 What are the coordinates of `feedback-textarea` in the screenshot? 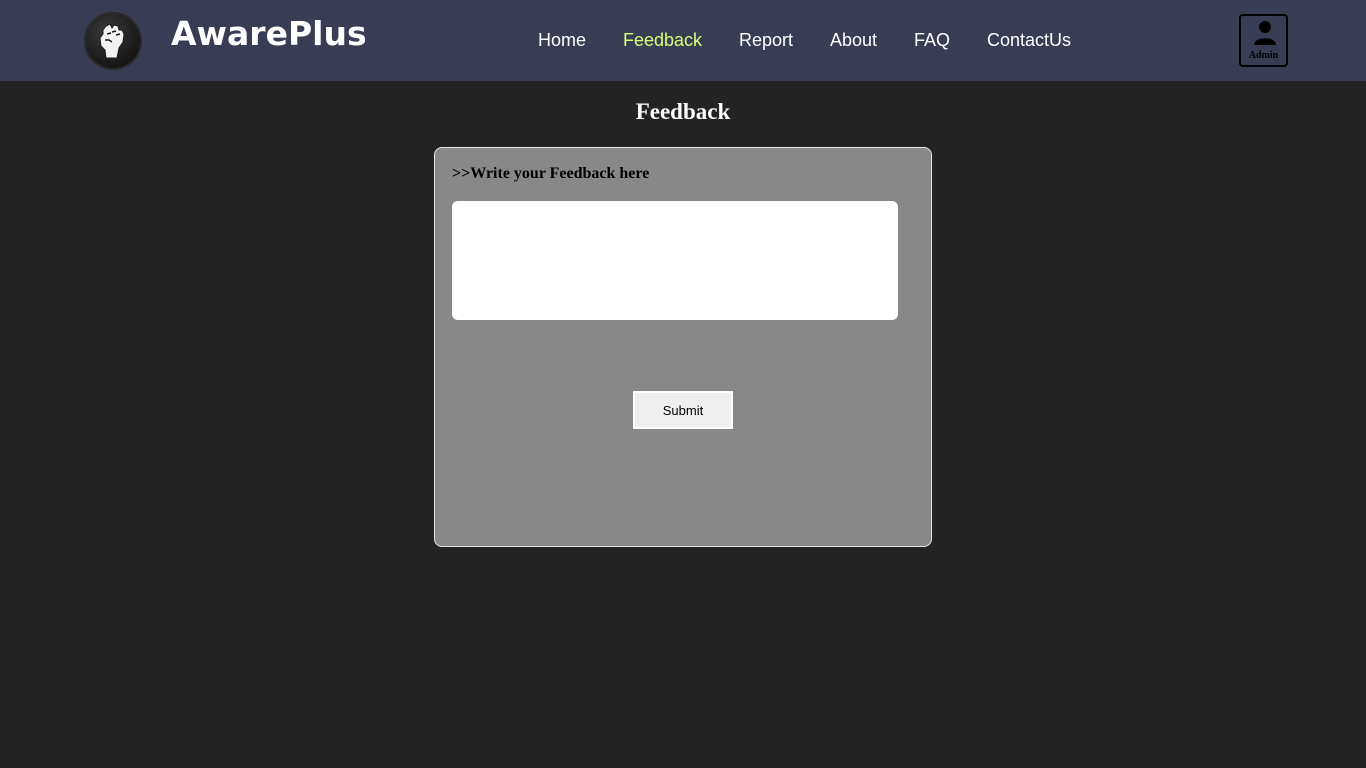 It's located at (675, 260).